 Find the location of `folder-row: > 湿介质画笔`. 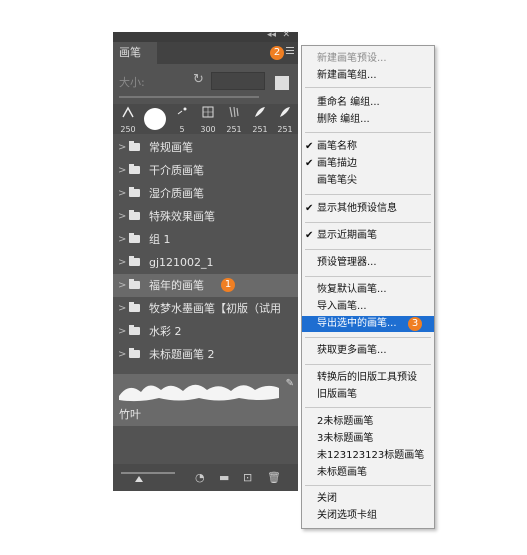

folder-row: > 湿介质画笔 is located at coordinates (205, 193).